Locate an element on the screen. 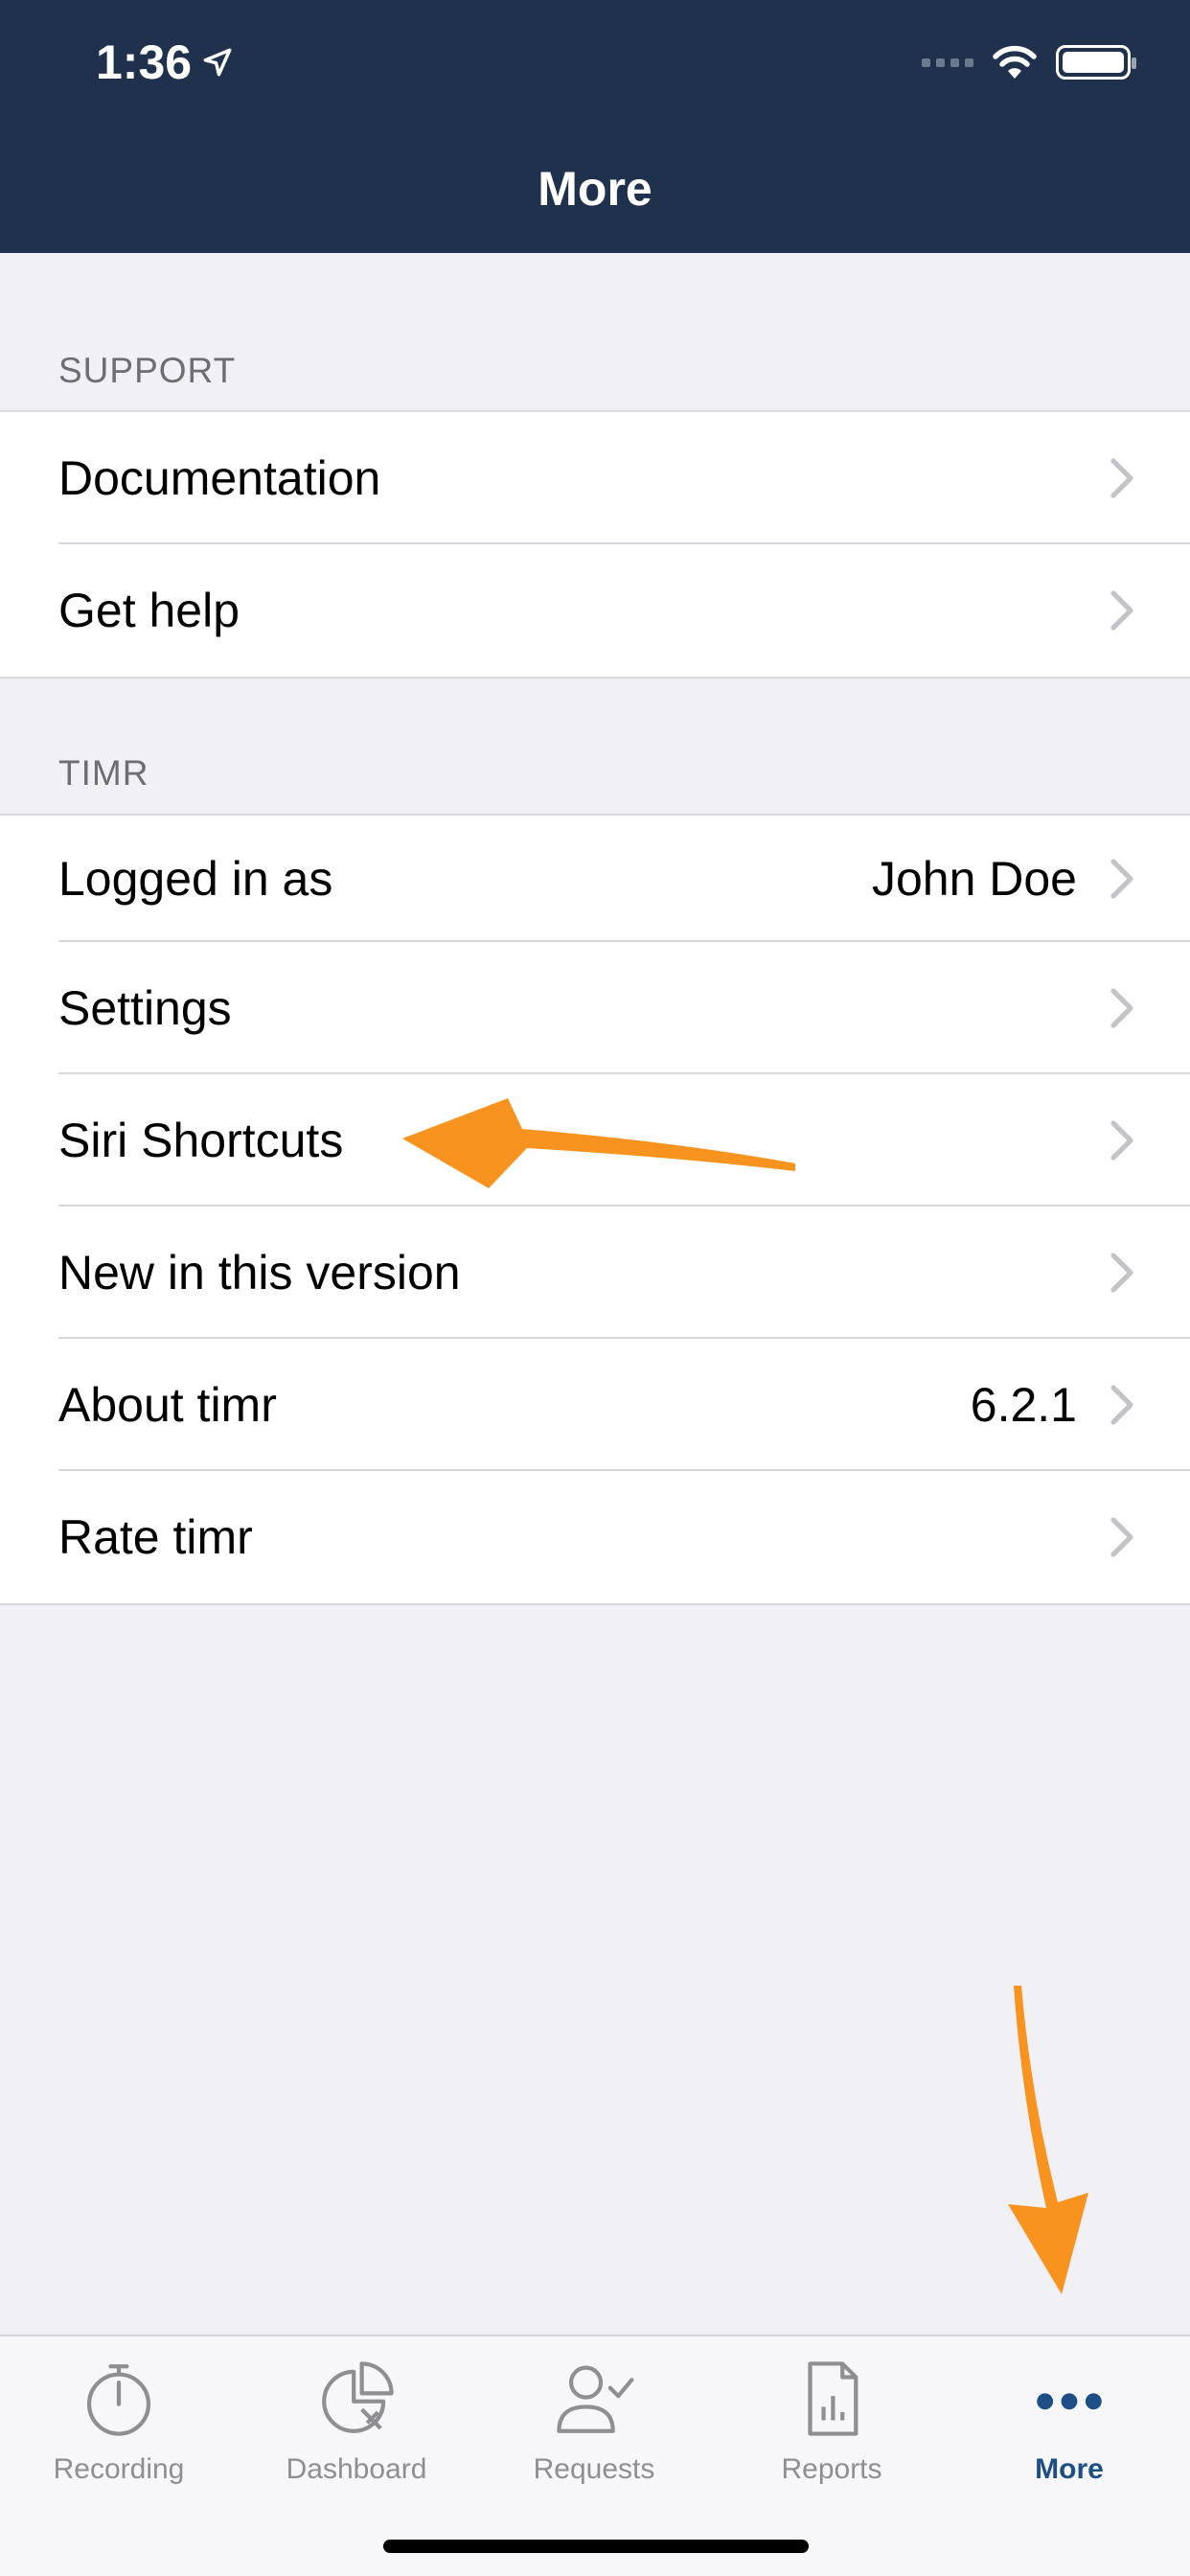 The height and width of the screenshot is (2576, 1190). tab-reports: Reports is located at coordinates (832, 2427).